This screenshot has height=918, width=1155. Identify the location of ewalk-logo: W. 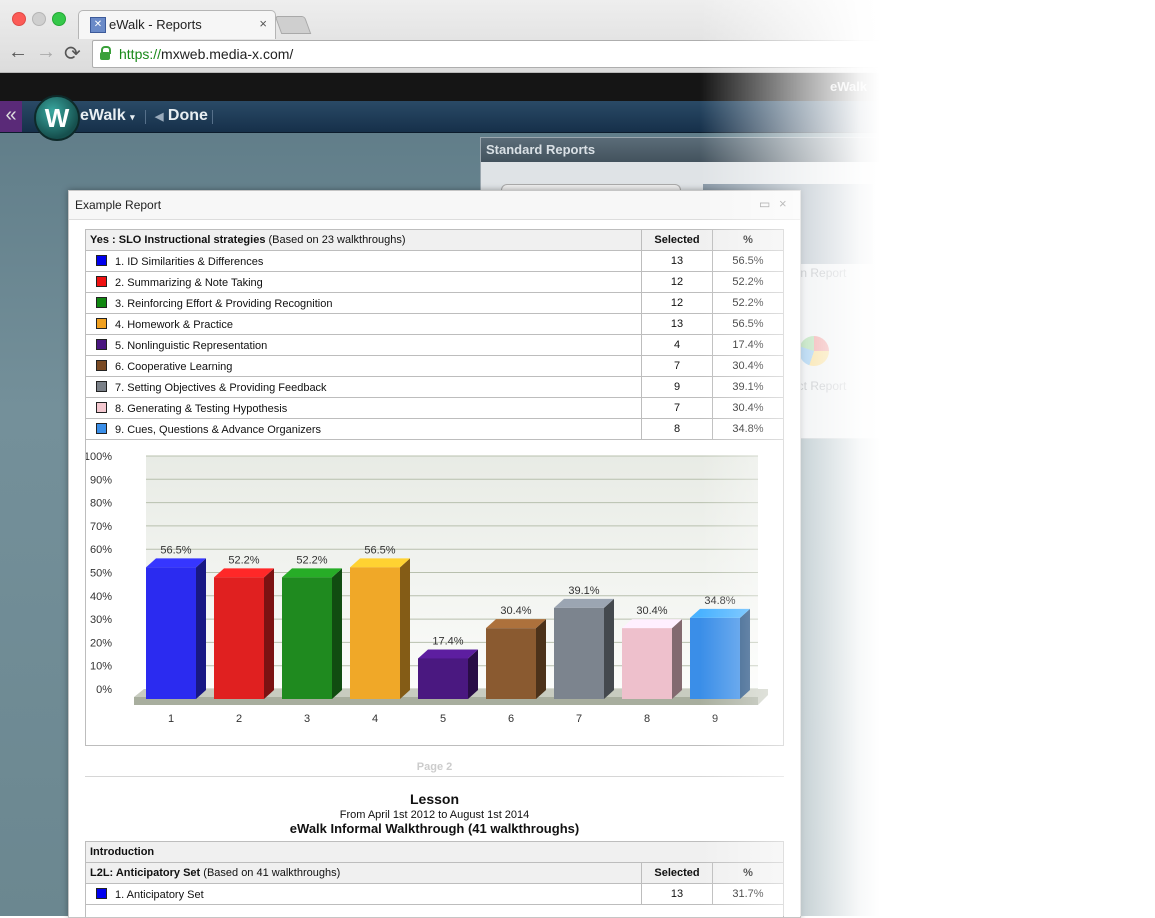
(57, 118).